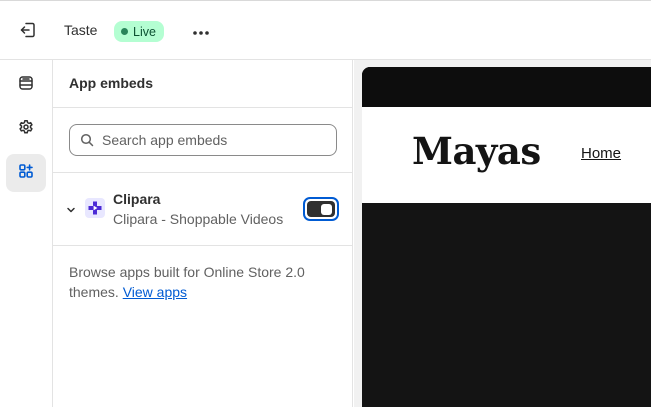 The width and height of the screenshot is (651, 407). I want to click on live-dot, so click(124, 31).